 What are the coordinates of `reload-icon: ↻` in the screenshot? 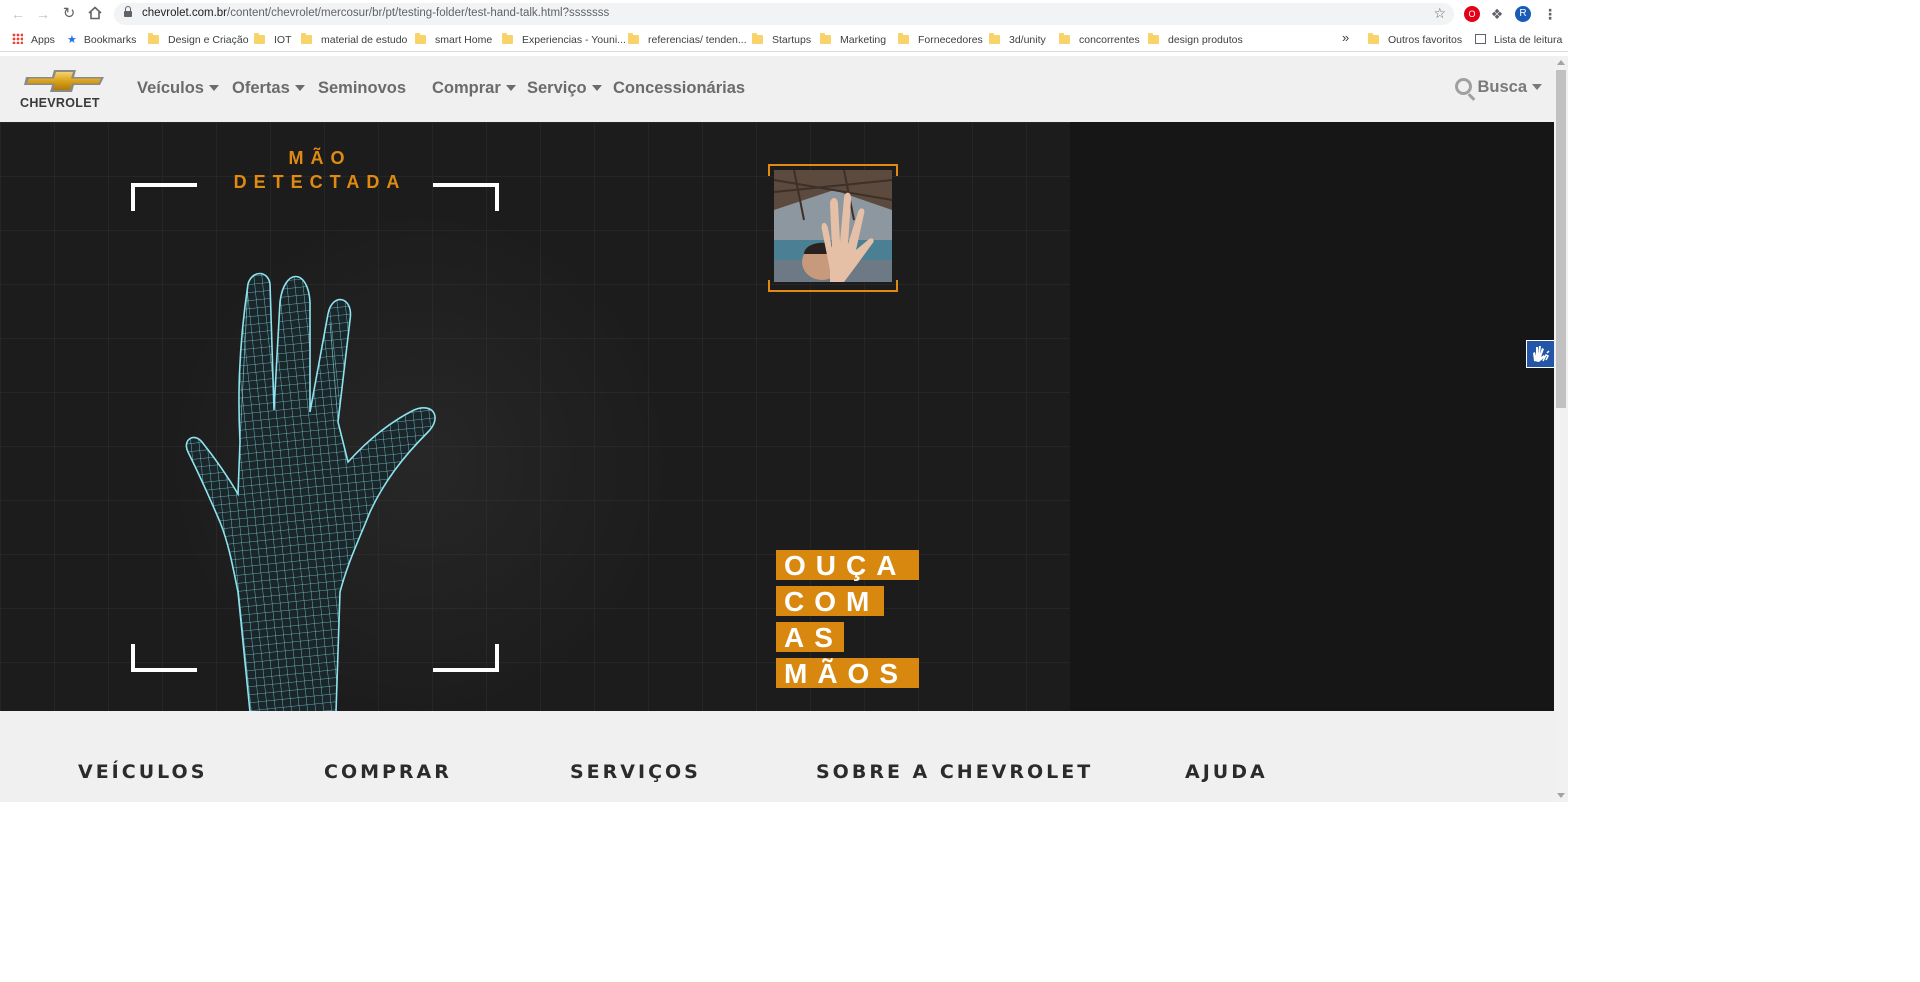 It's located at (69, 14).